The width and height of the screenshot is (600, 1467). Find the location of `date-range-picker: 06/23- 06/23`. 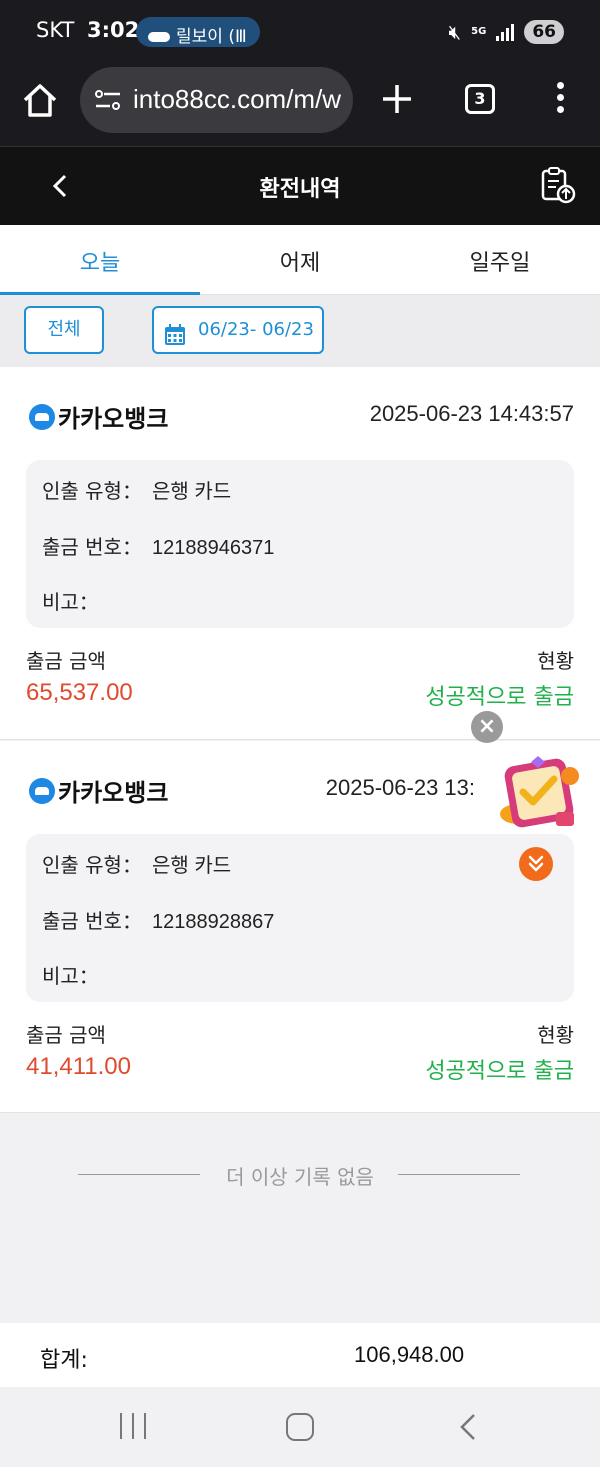

date-range-picker: 06/23- 06/23 is located at coordinates (238, 330).